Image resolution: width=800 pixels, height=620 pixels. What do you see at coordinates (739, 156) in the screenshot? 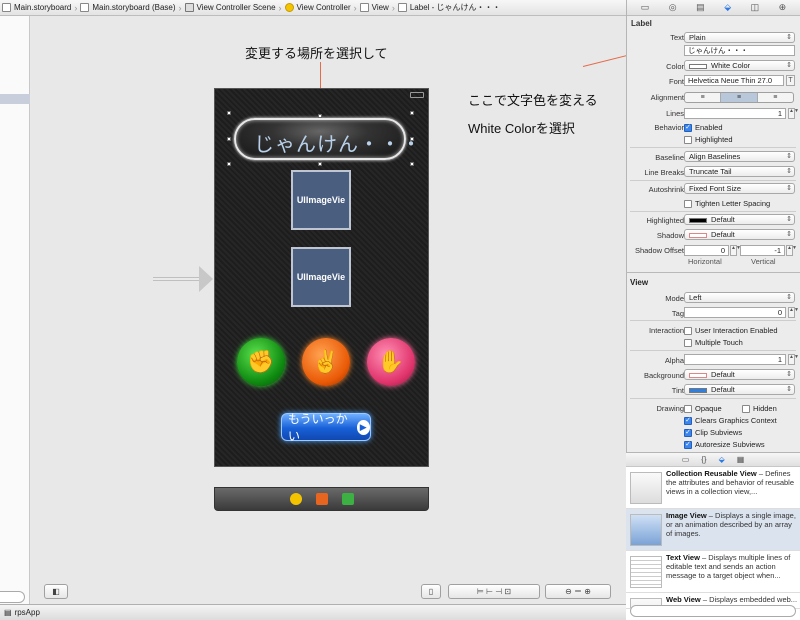
I see `baseline-popup: Align Baselines` at bounding box center [739, 156].